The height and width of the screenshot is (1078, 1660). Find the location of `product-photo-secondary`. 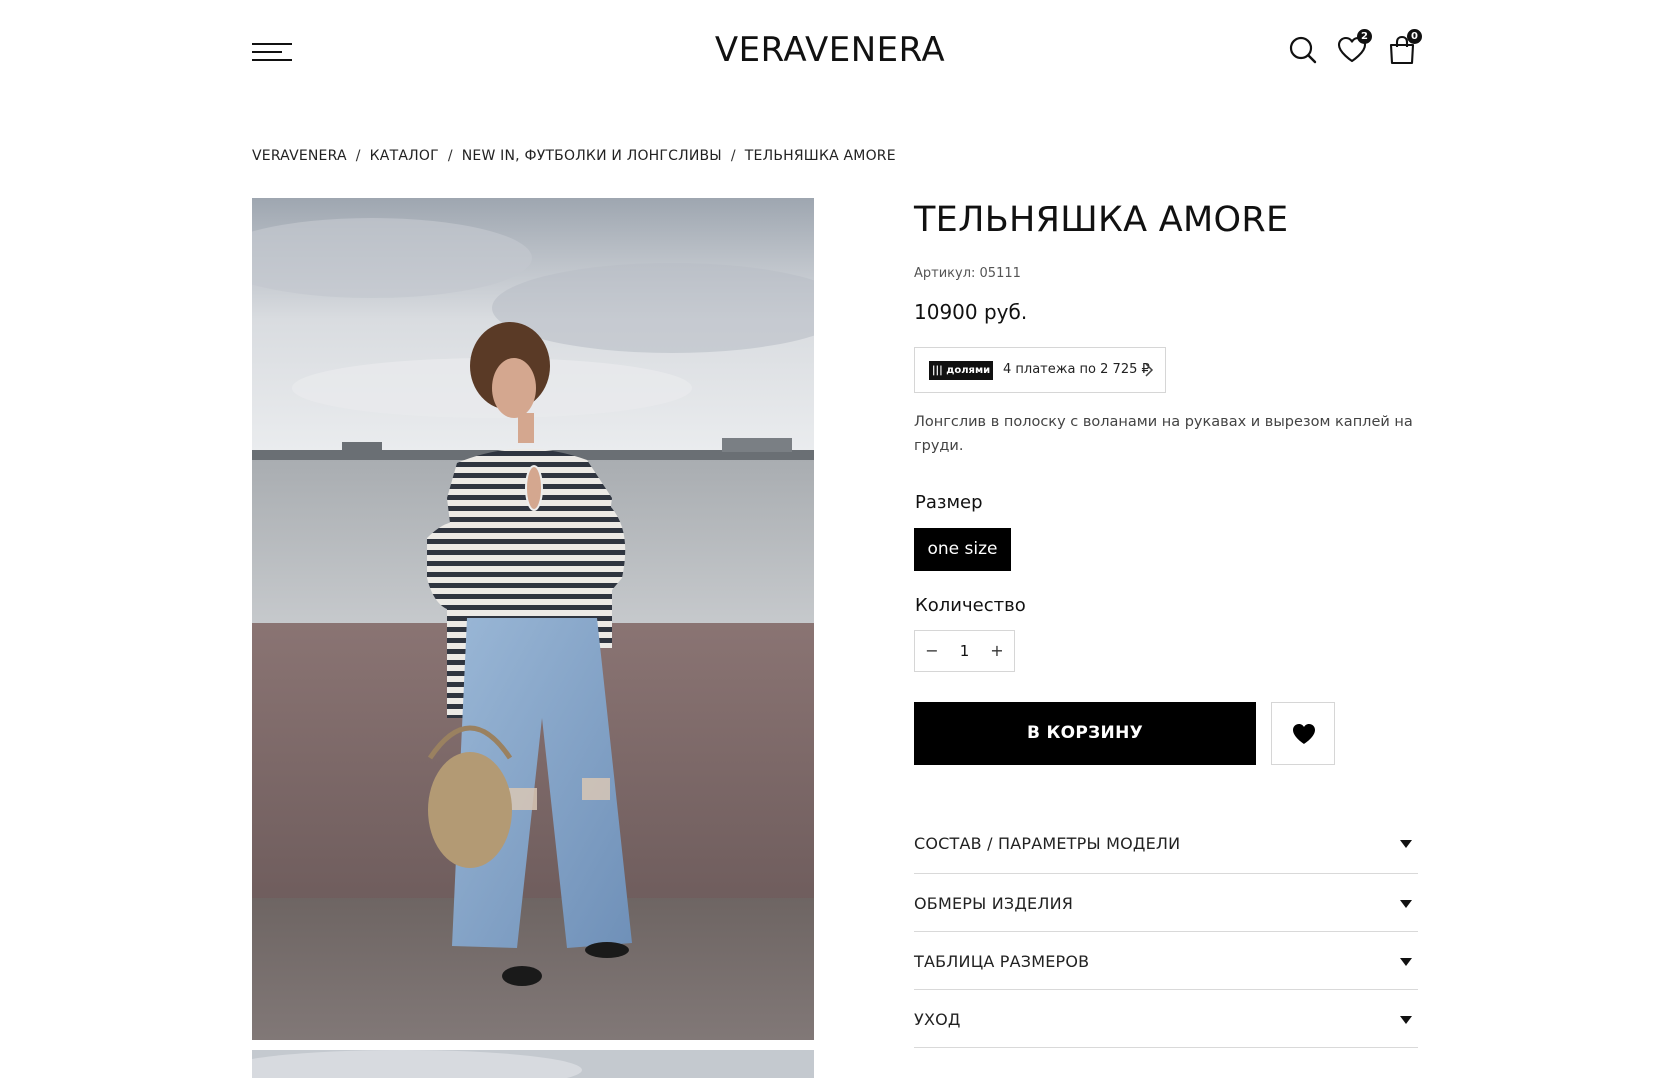

product-photo-secondary is located at coordinates (533, 1064).